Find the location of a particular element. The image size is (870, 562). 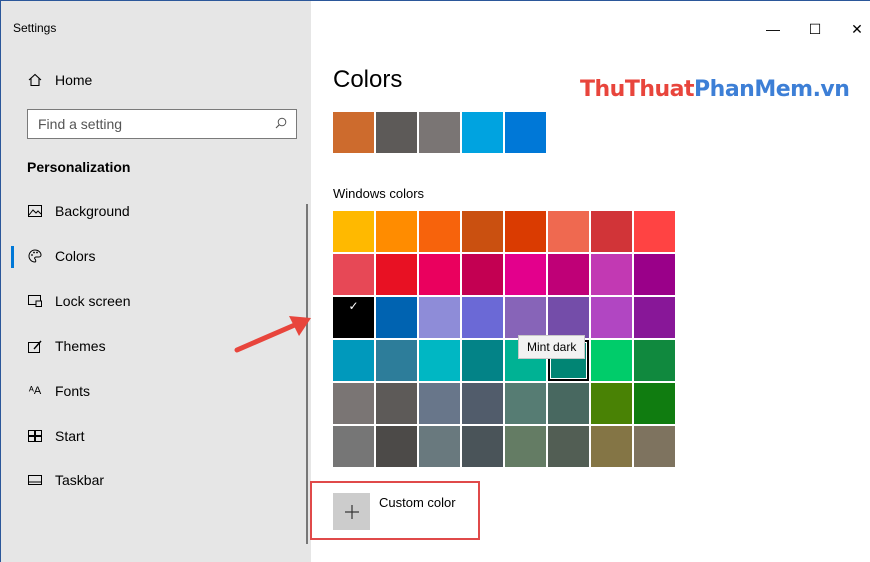

close-button: ✕ is located at coordinates (852, 29).